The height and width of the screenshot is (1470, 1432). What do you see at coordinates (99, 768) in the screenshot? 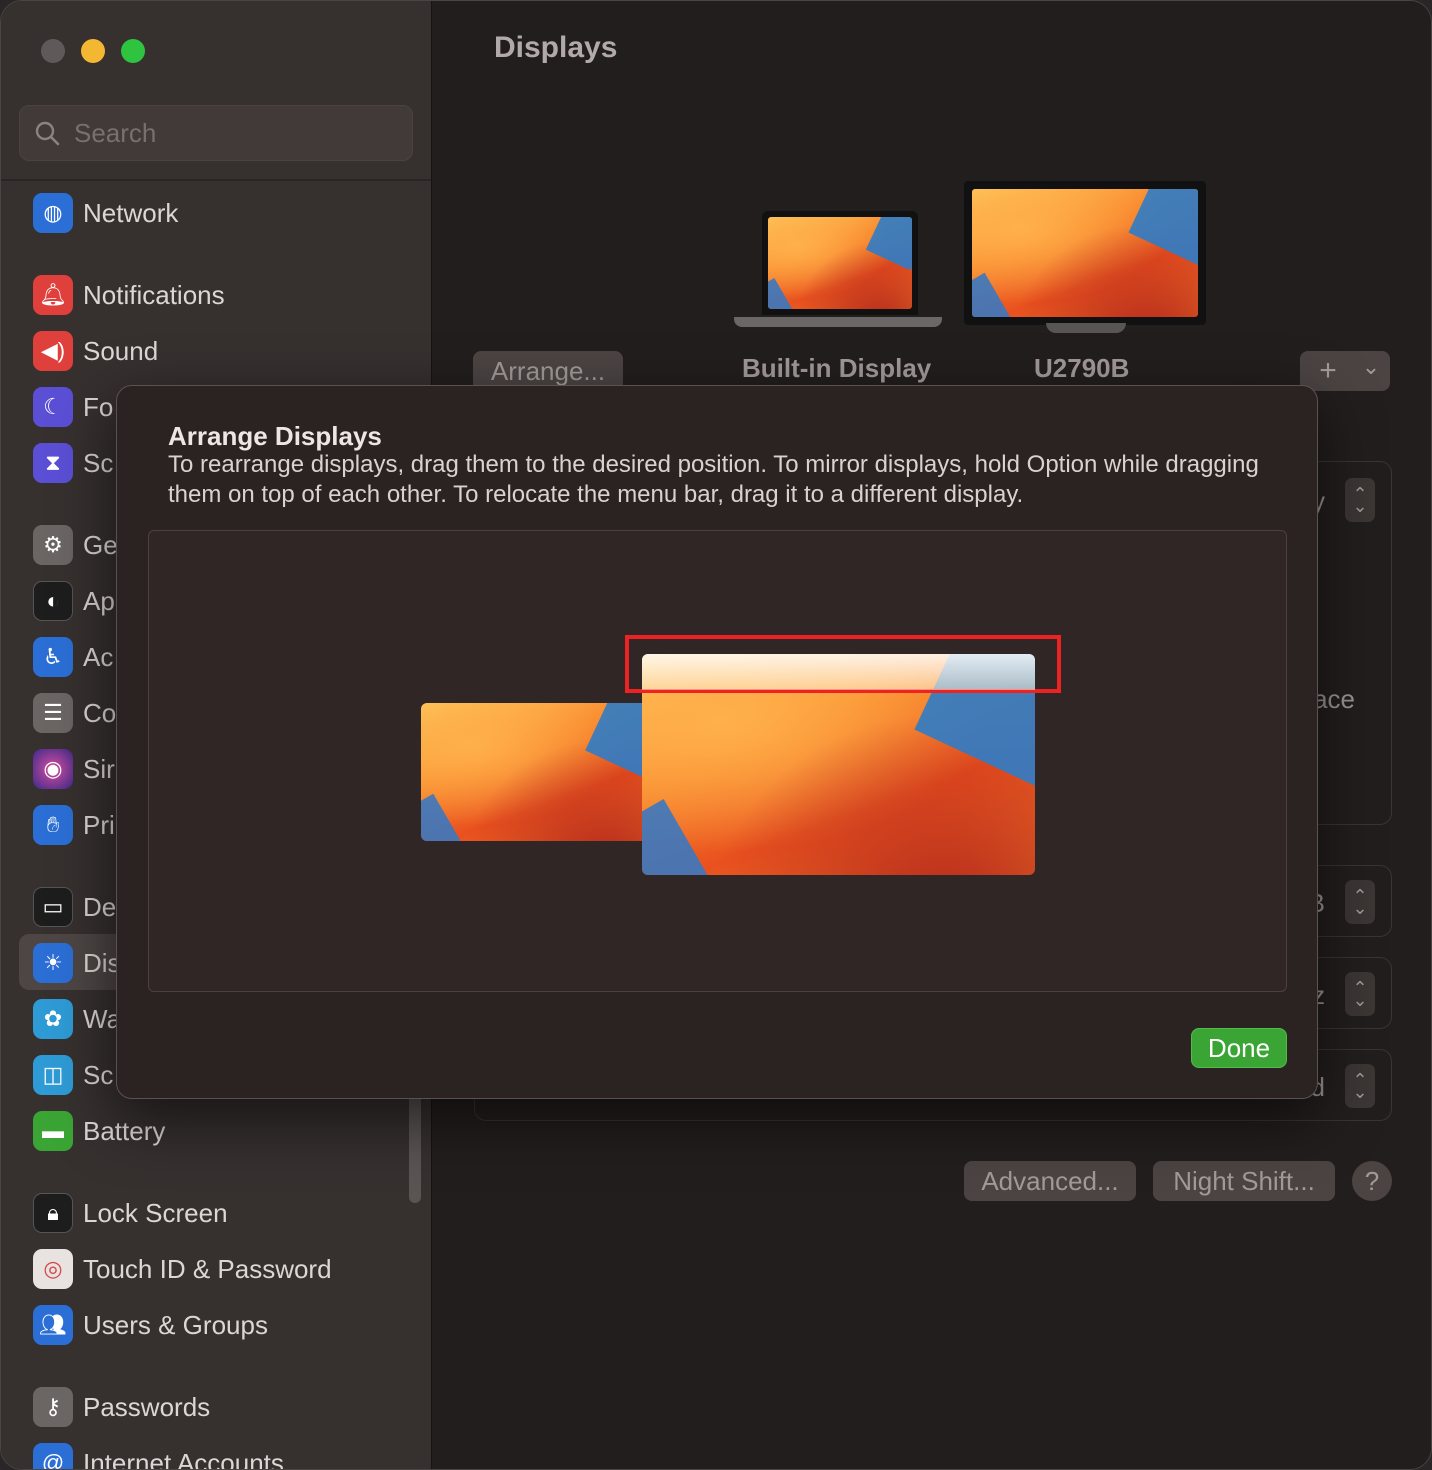
I see `sidebar-item-label: Sir` at bounding box center [99, 768].